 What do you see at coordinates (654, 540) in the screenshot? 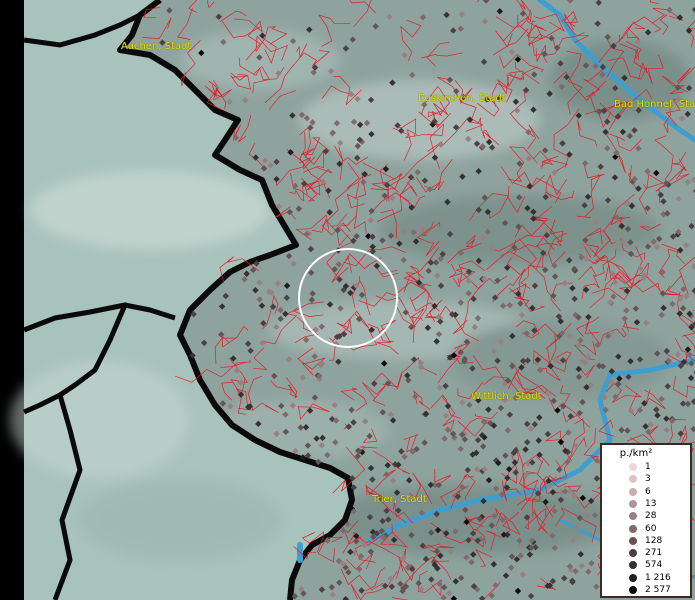
I see `legend-label: 128` at bounding box center [654, 540].